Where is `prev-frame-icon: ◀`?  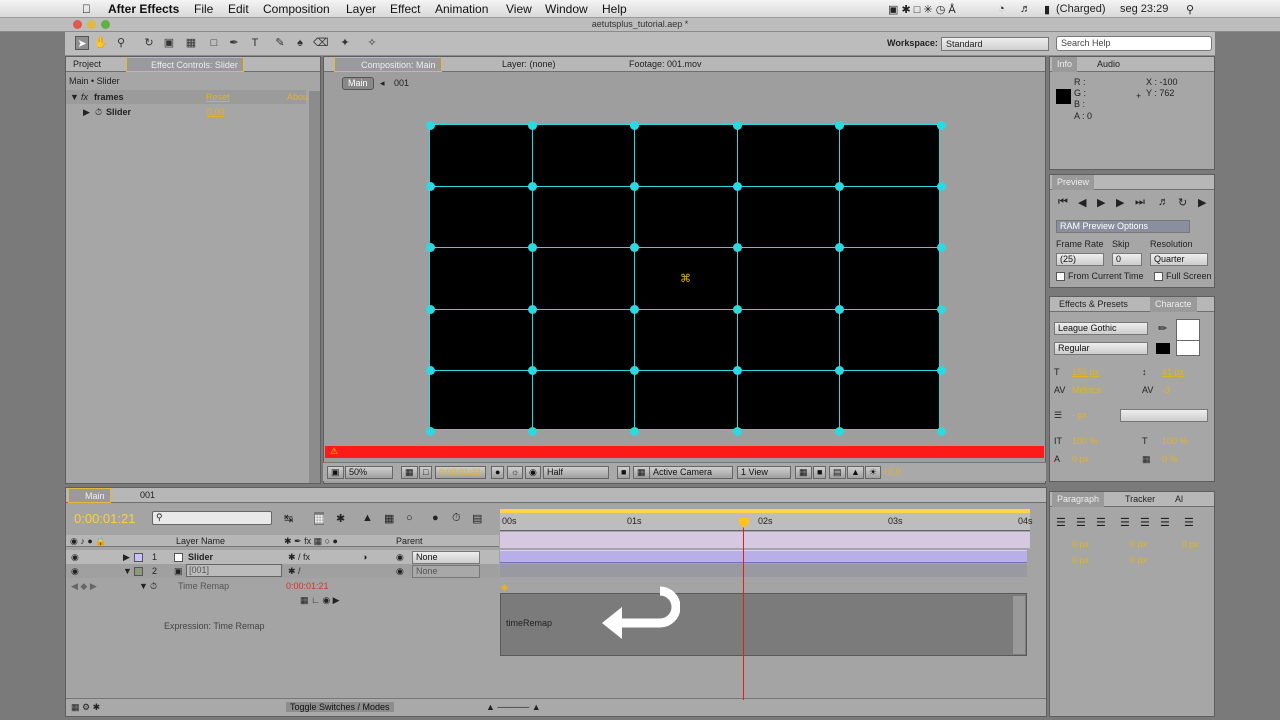 prev-frame-icon: ◀ is located at coordinates (1082, 202).